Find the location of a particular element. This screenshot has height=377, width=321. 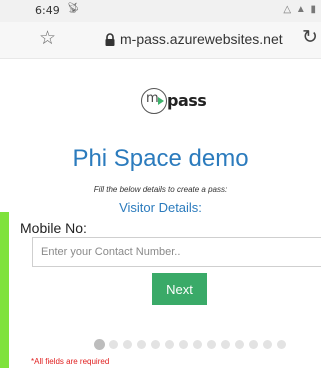

side-accent-strip is located at coordinates (4, 290).